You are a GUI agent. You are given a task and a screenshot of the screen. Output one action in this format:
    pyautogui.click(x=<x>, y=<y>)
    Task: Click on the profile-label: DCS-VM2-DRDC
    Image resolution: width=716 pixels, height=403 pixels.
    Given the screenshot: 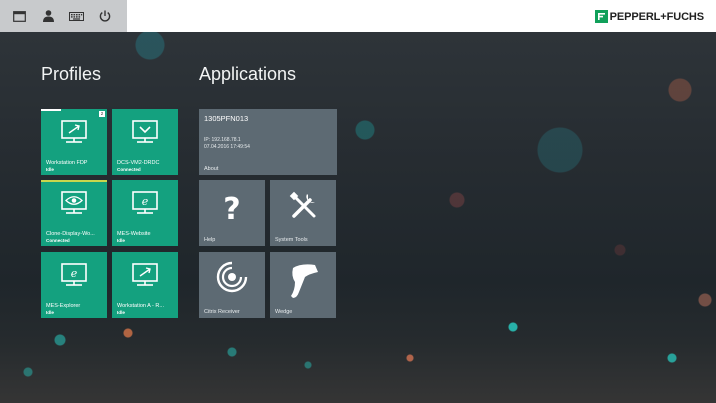 What is the action you would take?
    pyautogui.click(x=138, y=163)
    